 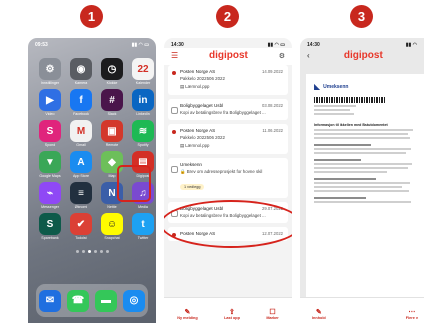 I want to click on app-label: Spond, so click(x=50, y=145).